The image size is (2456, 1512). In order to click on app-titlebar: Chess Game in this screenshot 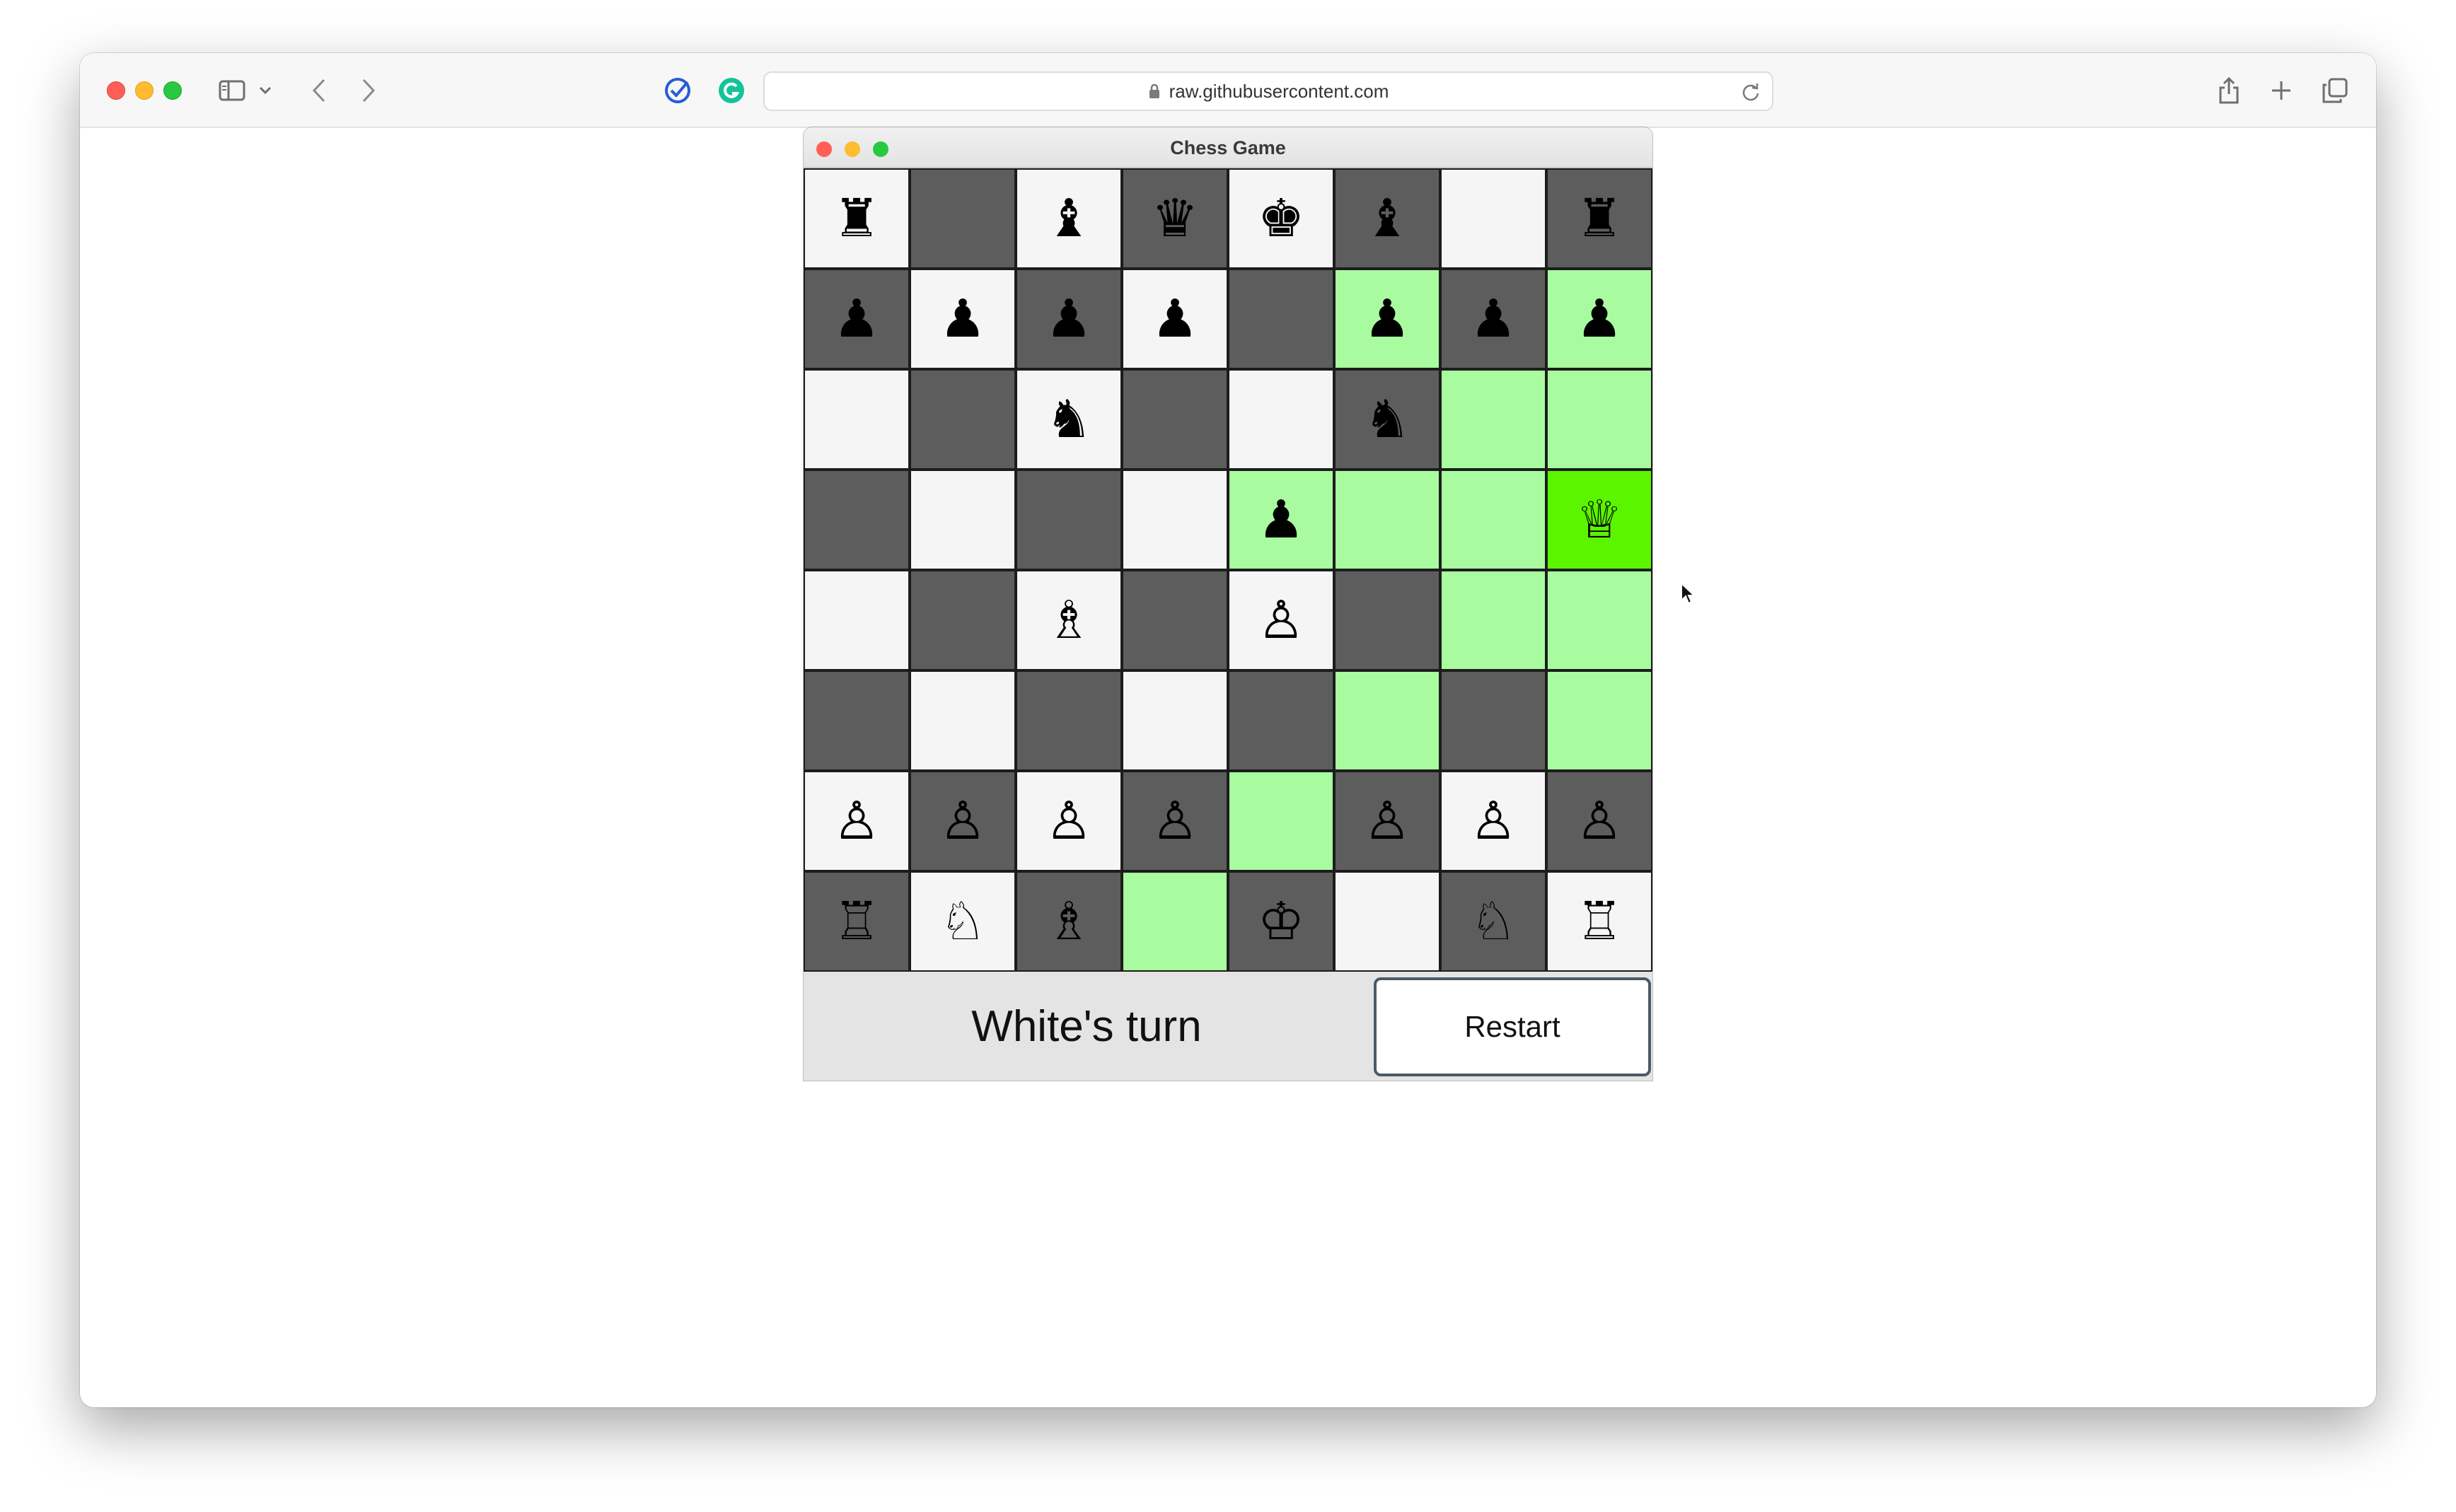, I will do `click(1228, 147)`.